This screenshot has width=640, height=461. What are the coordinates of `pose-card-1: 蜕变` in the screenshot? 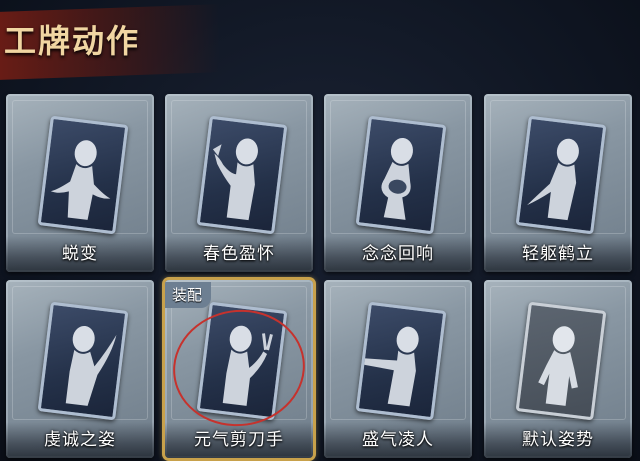 It's located at (80, 183).